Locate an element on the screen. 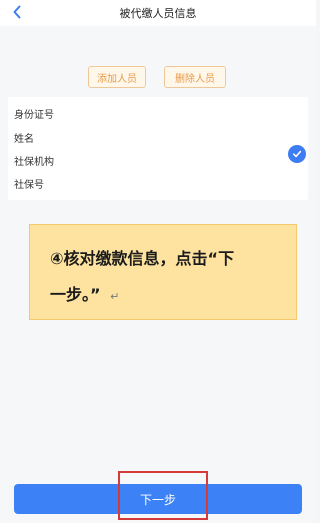 This screenshot has width=320, height=523. nav-bar: 被代缴人员信息 is located at coordinates (158, 13).